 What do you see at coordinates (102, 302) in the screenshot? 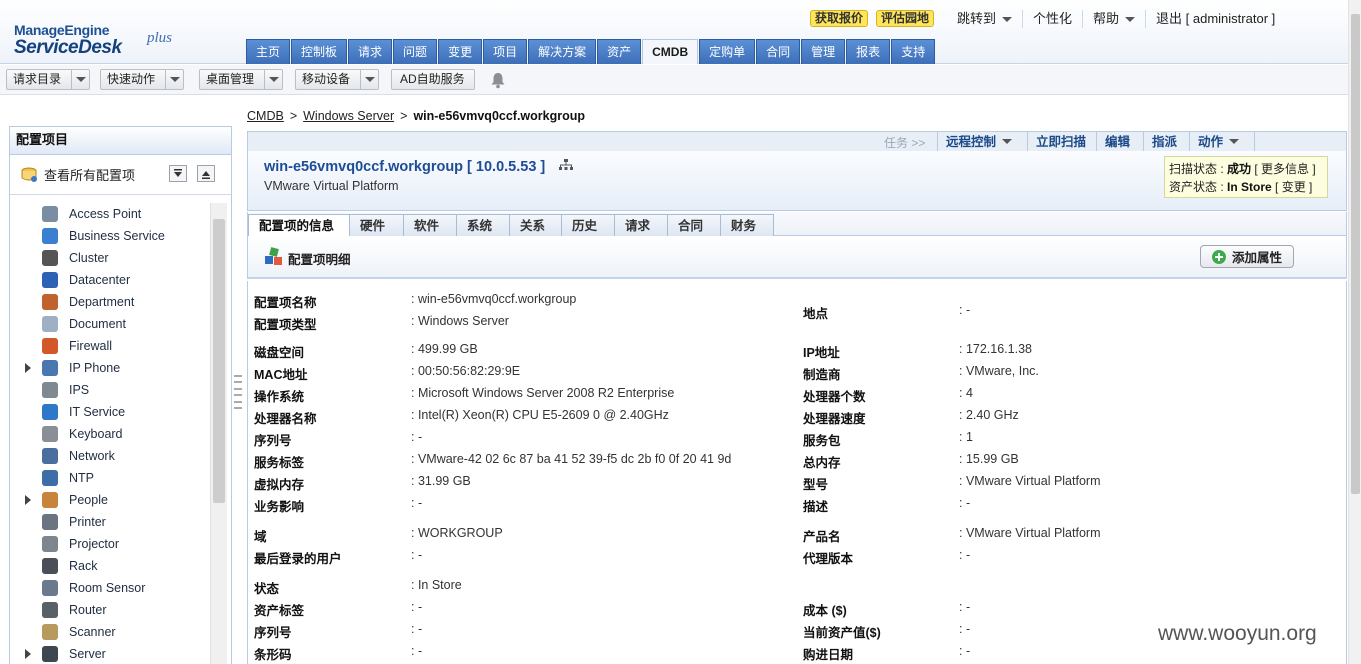
I see `sidebar-item-label: Department` at bounding box center [102, 302].